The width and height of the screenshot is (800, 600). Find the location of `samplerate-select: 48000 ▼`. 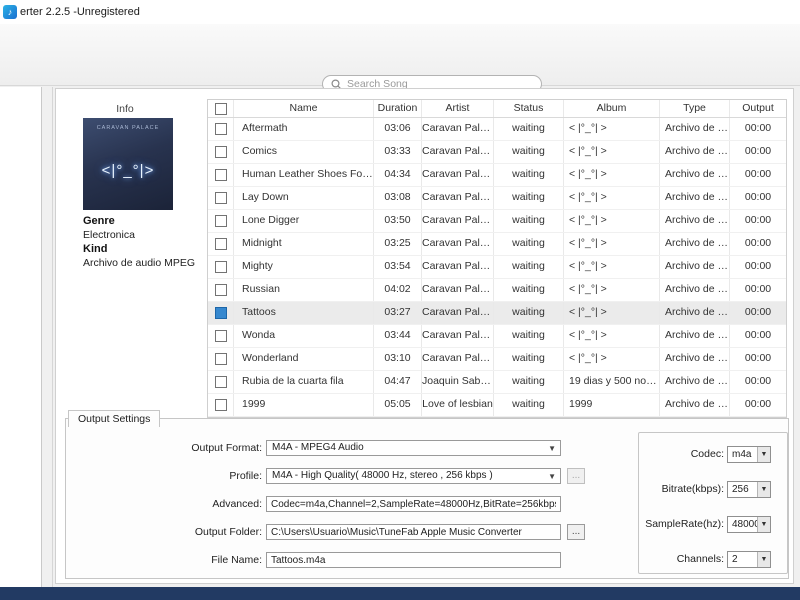

samplerate-select: 48000 ▼ is located at coordinates (749, 524).